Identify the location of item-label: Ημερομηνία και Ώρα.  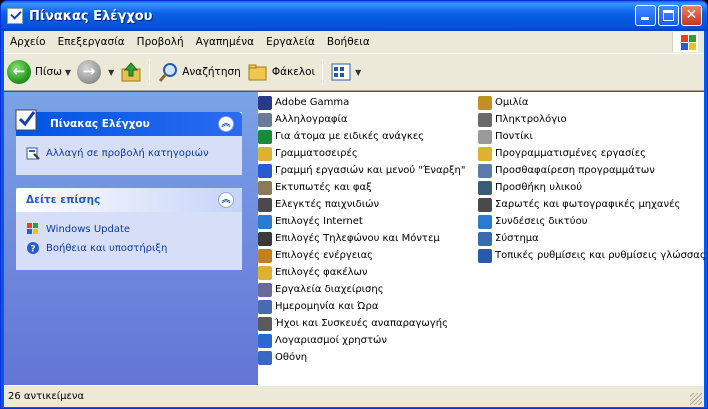
(327, 306).